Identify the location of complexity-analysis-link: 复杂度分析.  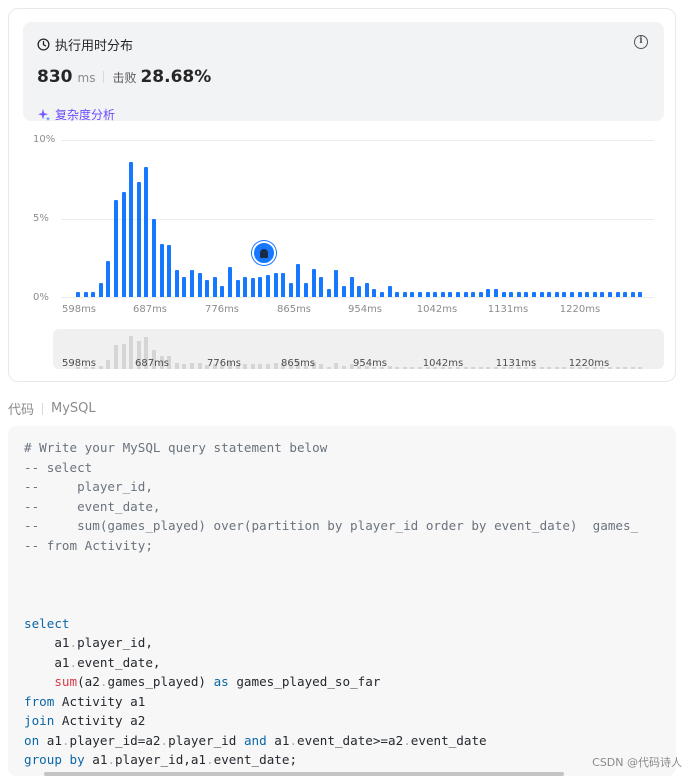
(76, 114).